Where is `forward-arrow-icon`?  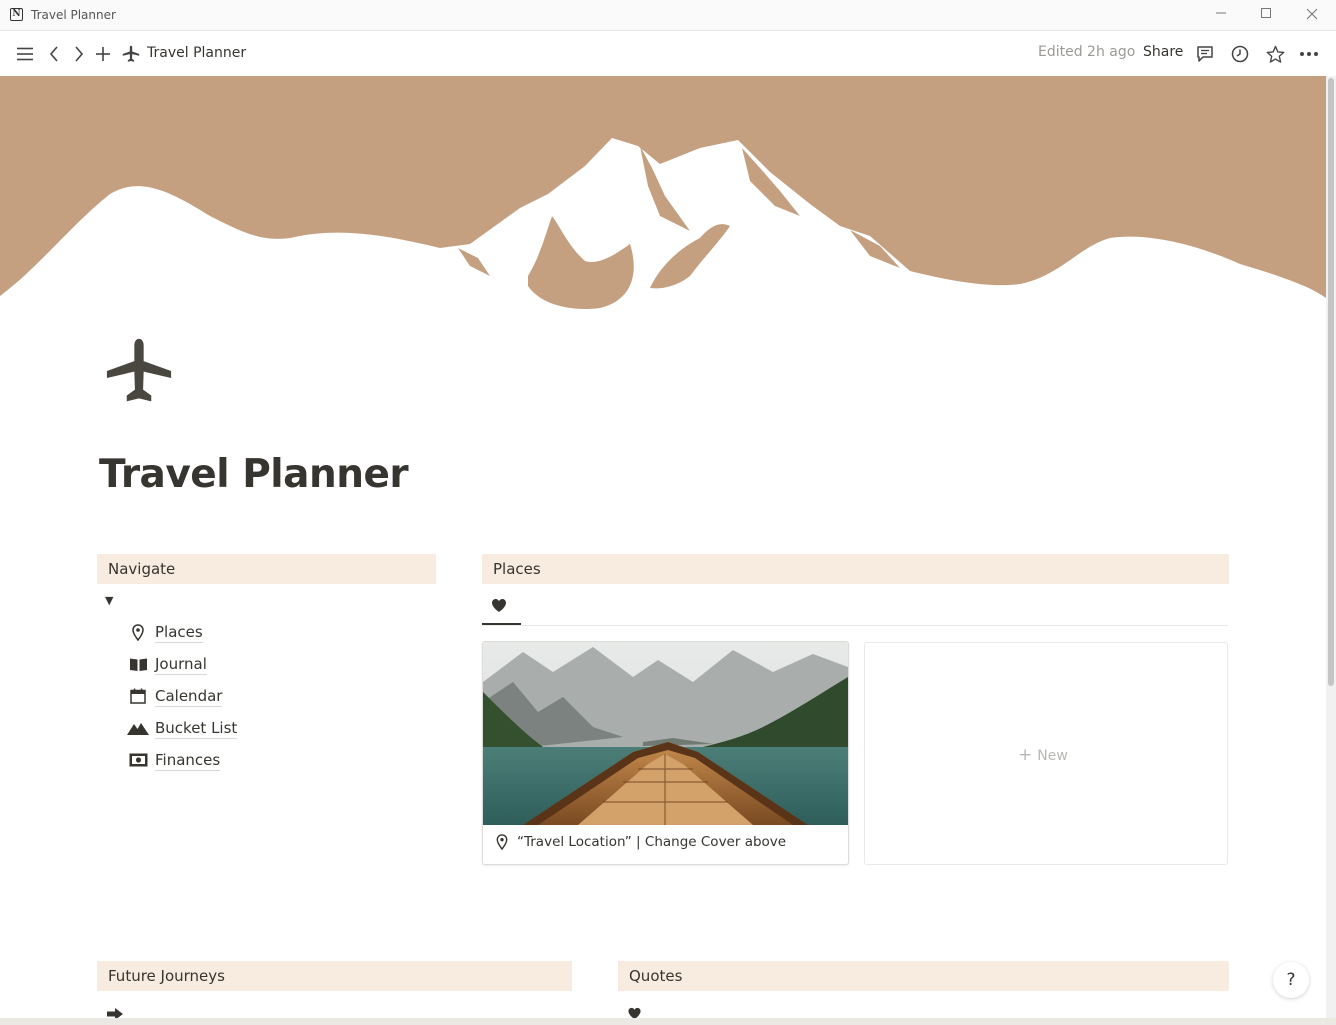
forward-arrow-icon is located at coordinates (79, 54).